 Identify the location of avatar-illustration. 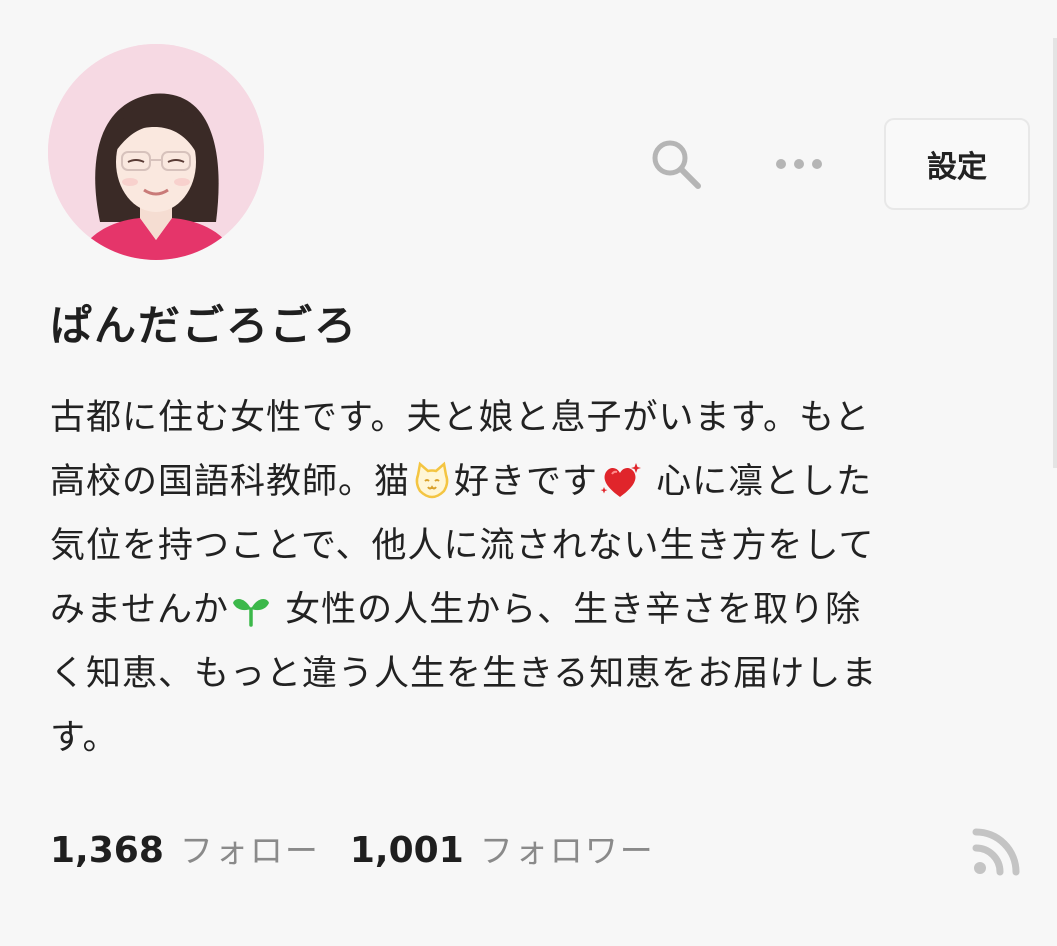
(156, 152).